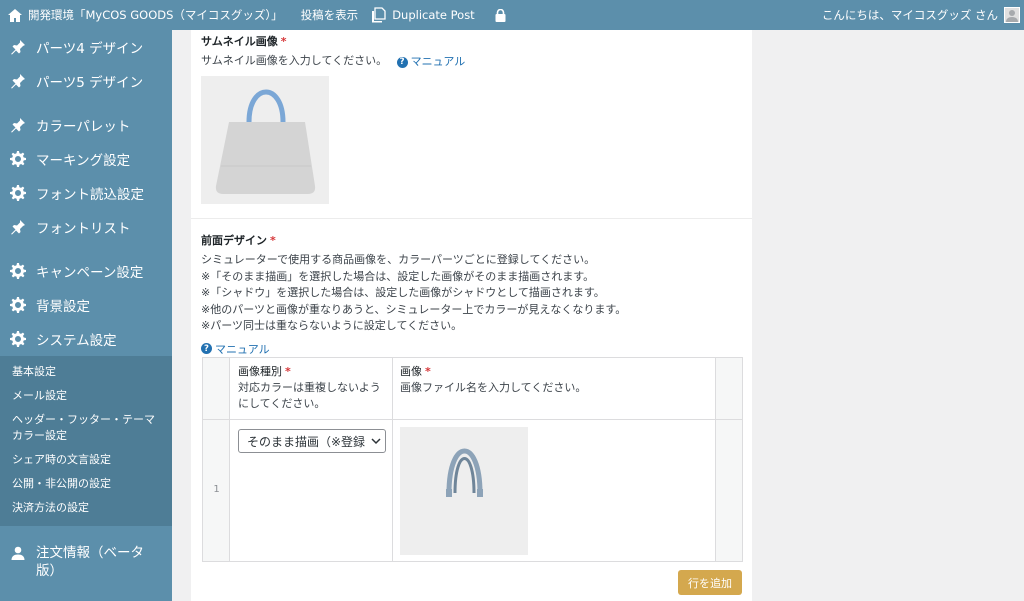 The height and width of the screenshot is (601, 1024). Describe the element at coordinates (392, 459) in the screenshot. I see `column-divider` at that location.